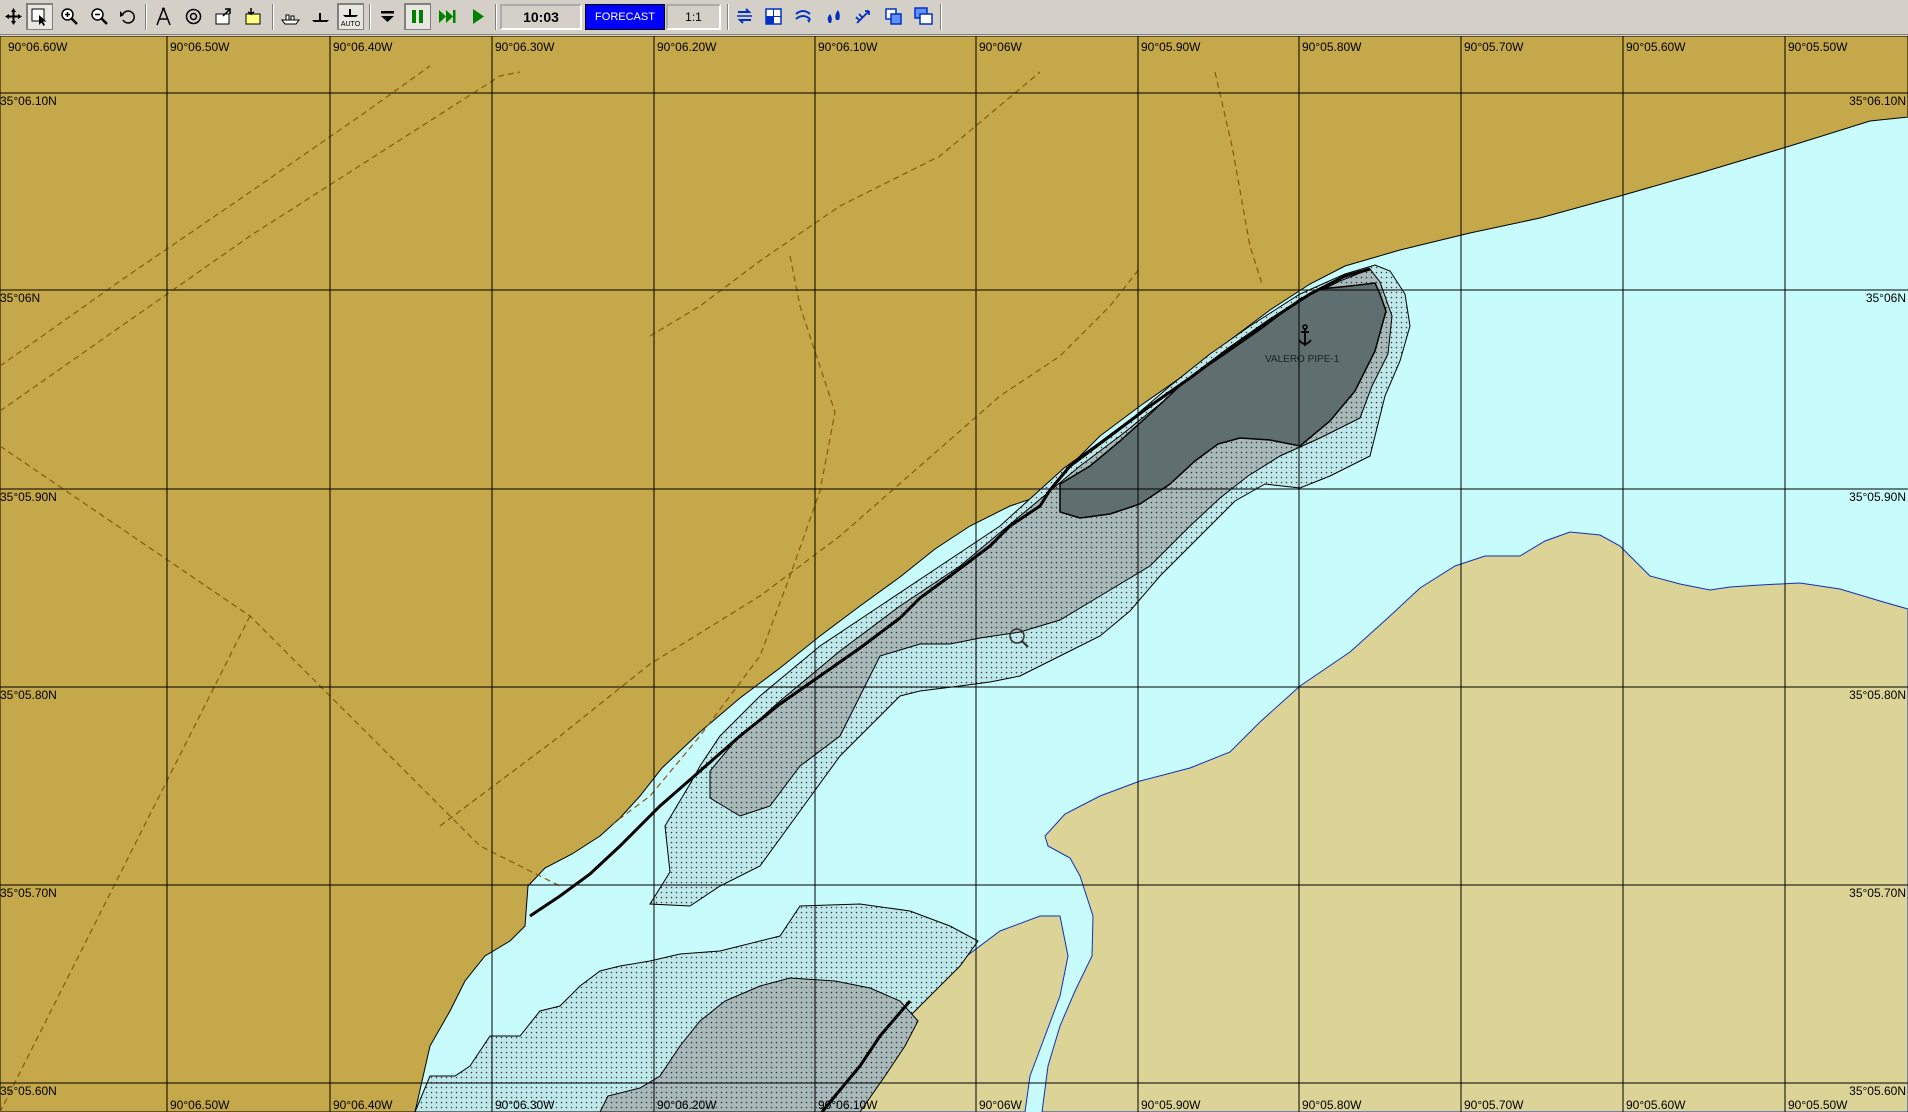 Image resolution: width=1908 pixels, height=1112 pixels. I want to click on lon-label-top: 90°06.20W, so click(687, 47).